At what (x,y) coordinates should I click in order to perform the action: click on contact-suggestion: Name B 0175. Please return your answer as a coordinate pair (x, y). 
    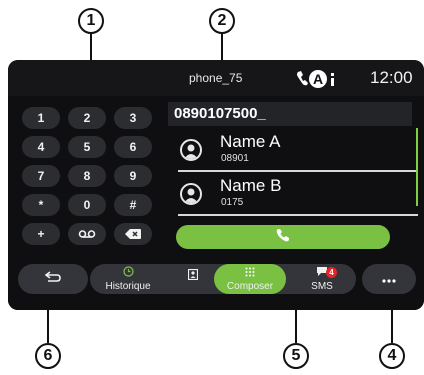
    Looking at the image, I should click on (297, 194).